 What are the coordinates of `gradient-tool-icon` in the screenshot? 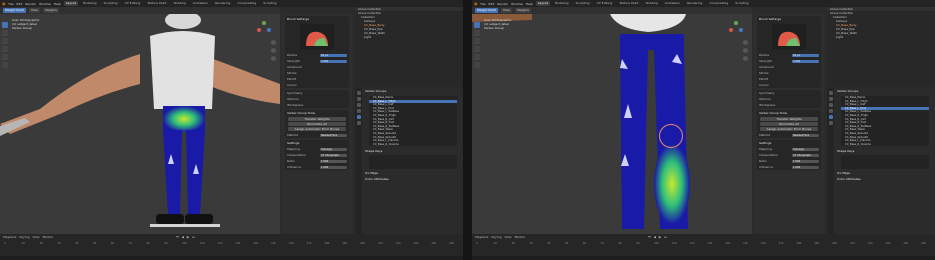 It's located at (477, 57).